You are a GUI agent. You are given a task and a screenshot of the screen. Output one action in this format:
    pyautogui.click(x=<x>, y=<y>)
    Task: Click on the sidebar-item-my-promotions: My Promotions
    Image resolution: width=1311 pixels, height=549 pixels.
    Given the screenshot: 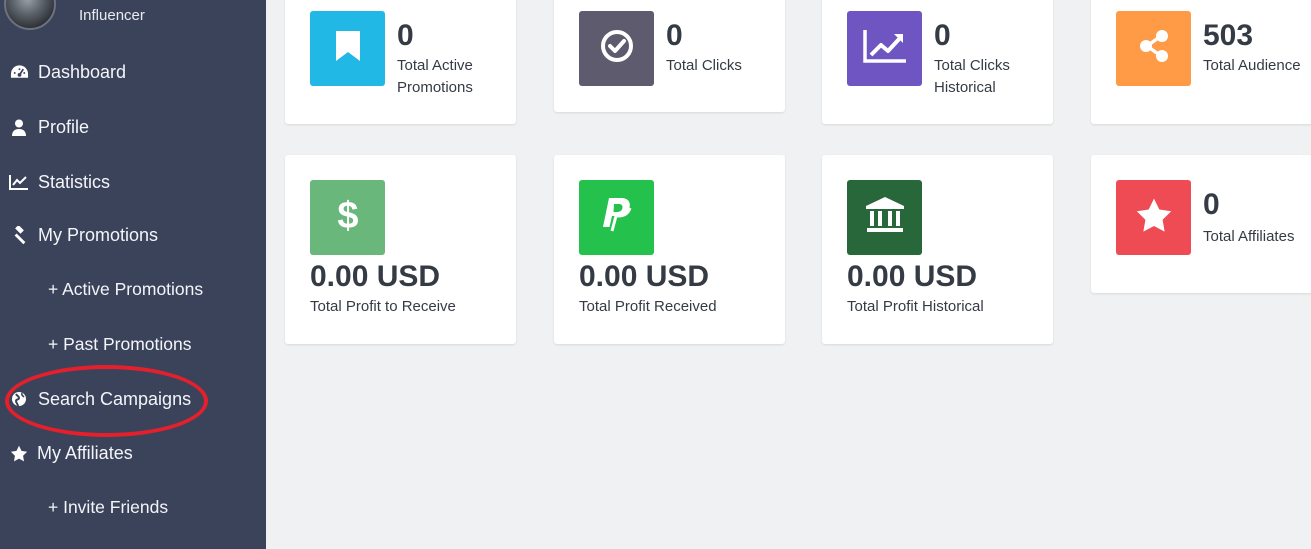 What is the action you would take?
    pyautogui.click(x=133, y=235)
    